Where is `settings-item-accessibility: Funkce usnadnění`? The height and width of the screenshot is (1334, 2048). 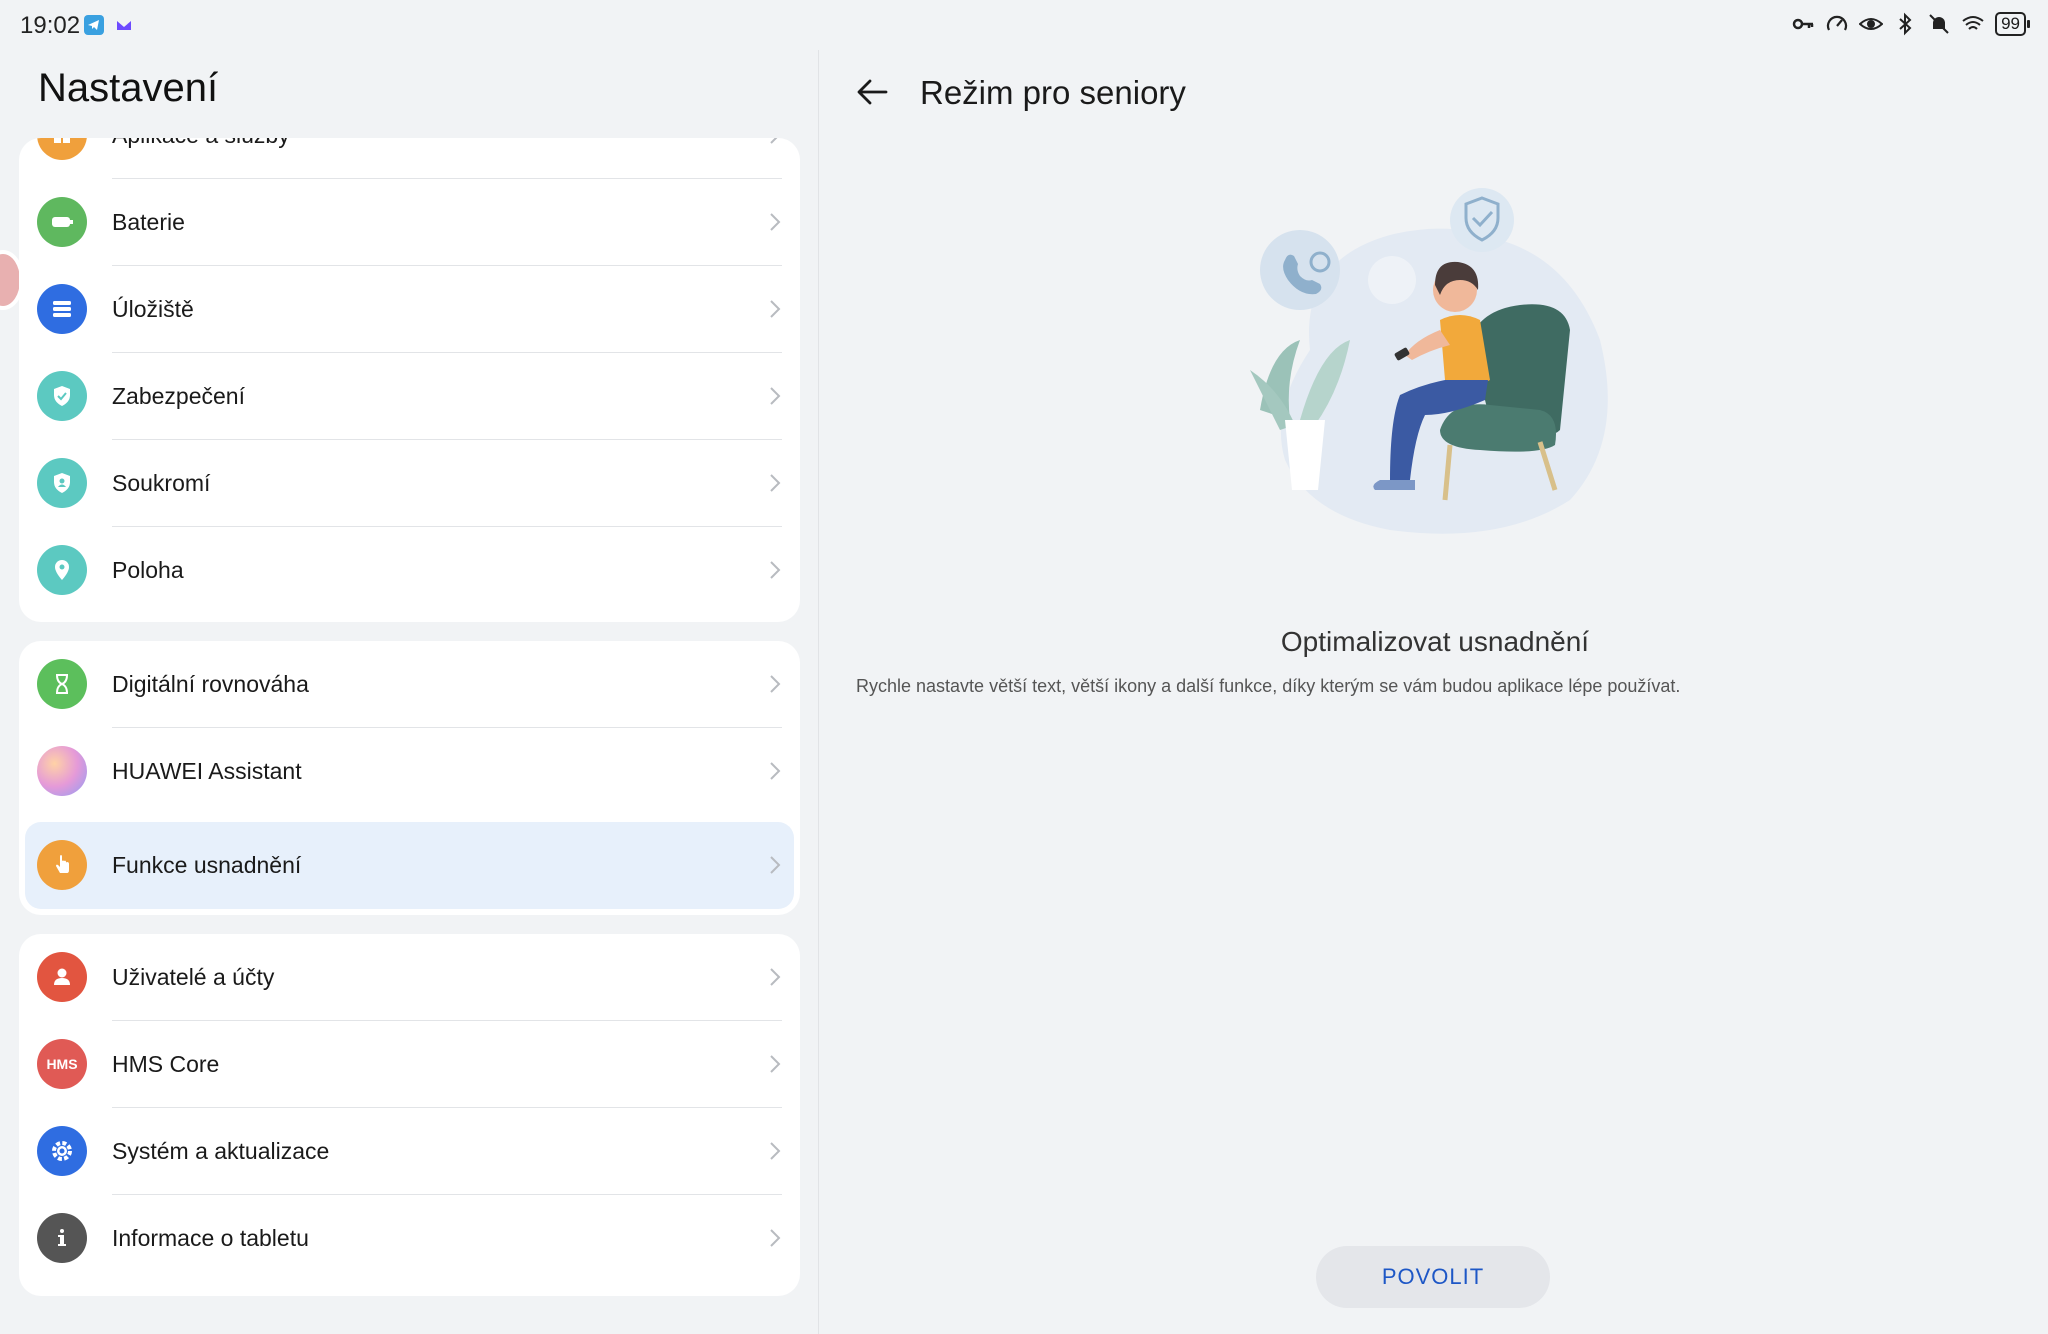 settings-item-accessibility: Funkce usnadnění is located at coordinates (409, 865).